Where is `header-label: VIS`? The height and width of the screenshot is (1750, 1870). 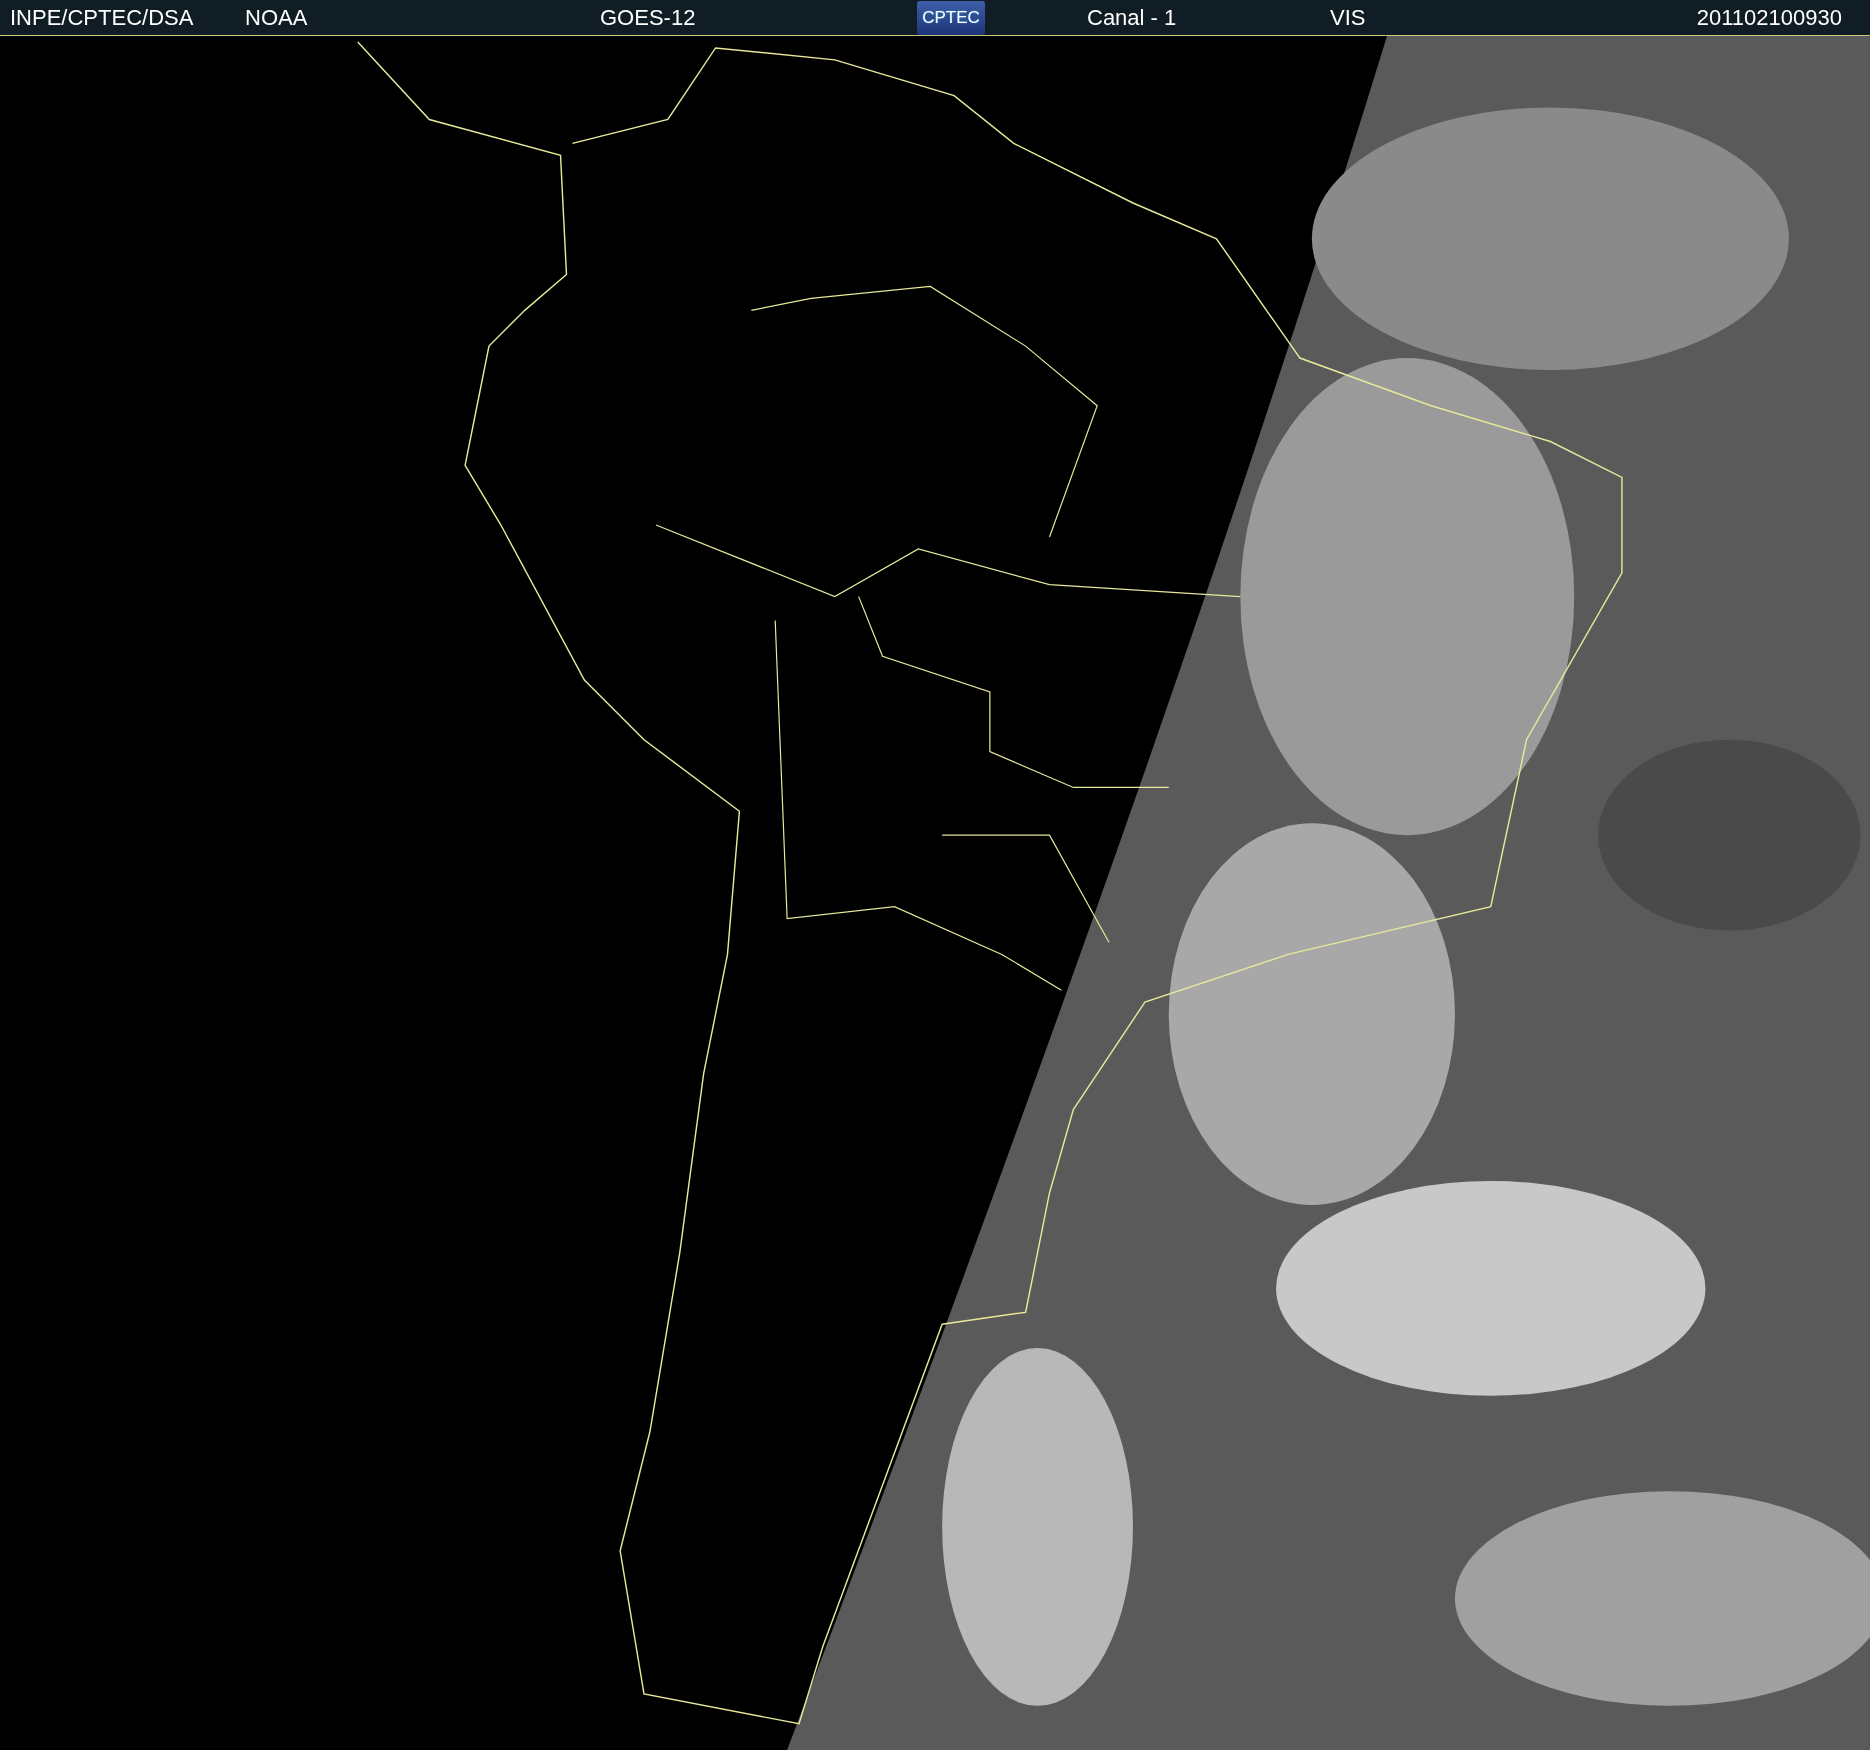 header-label: VIS is located at coordinates (1348, 17).